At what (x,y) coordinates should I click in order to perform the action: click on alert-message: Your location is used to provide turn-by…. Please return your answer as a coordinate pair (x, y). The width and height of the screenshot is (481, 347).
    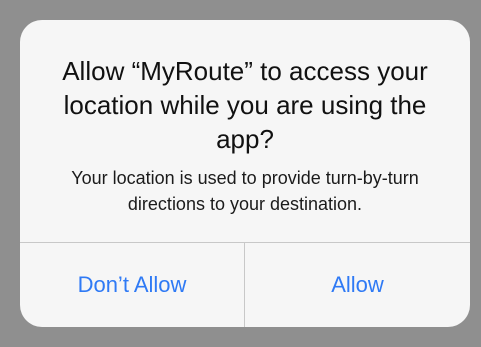
    Looking at the image, I should click on (245, 191).